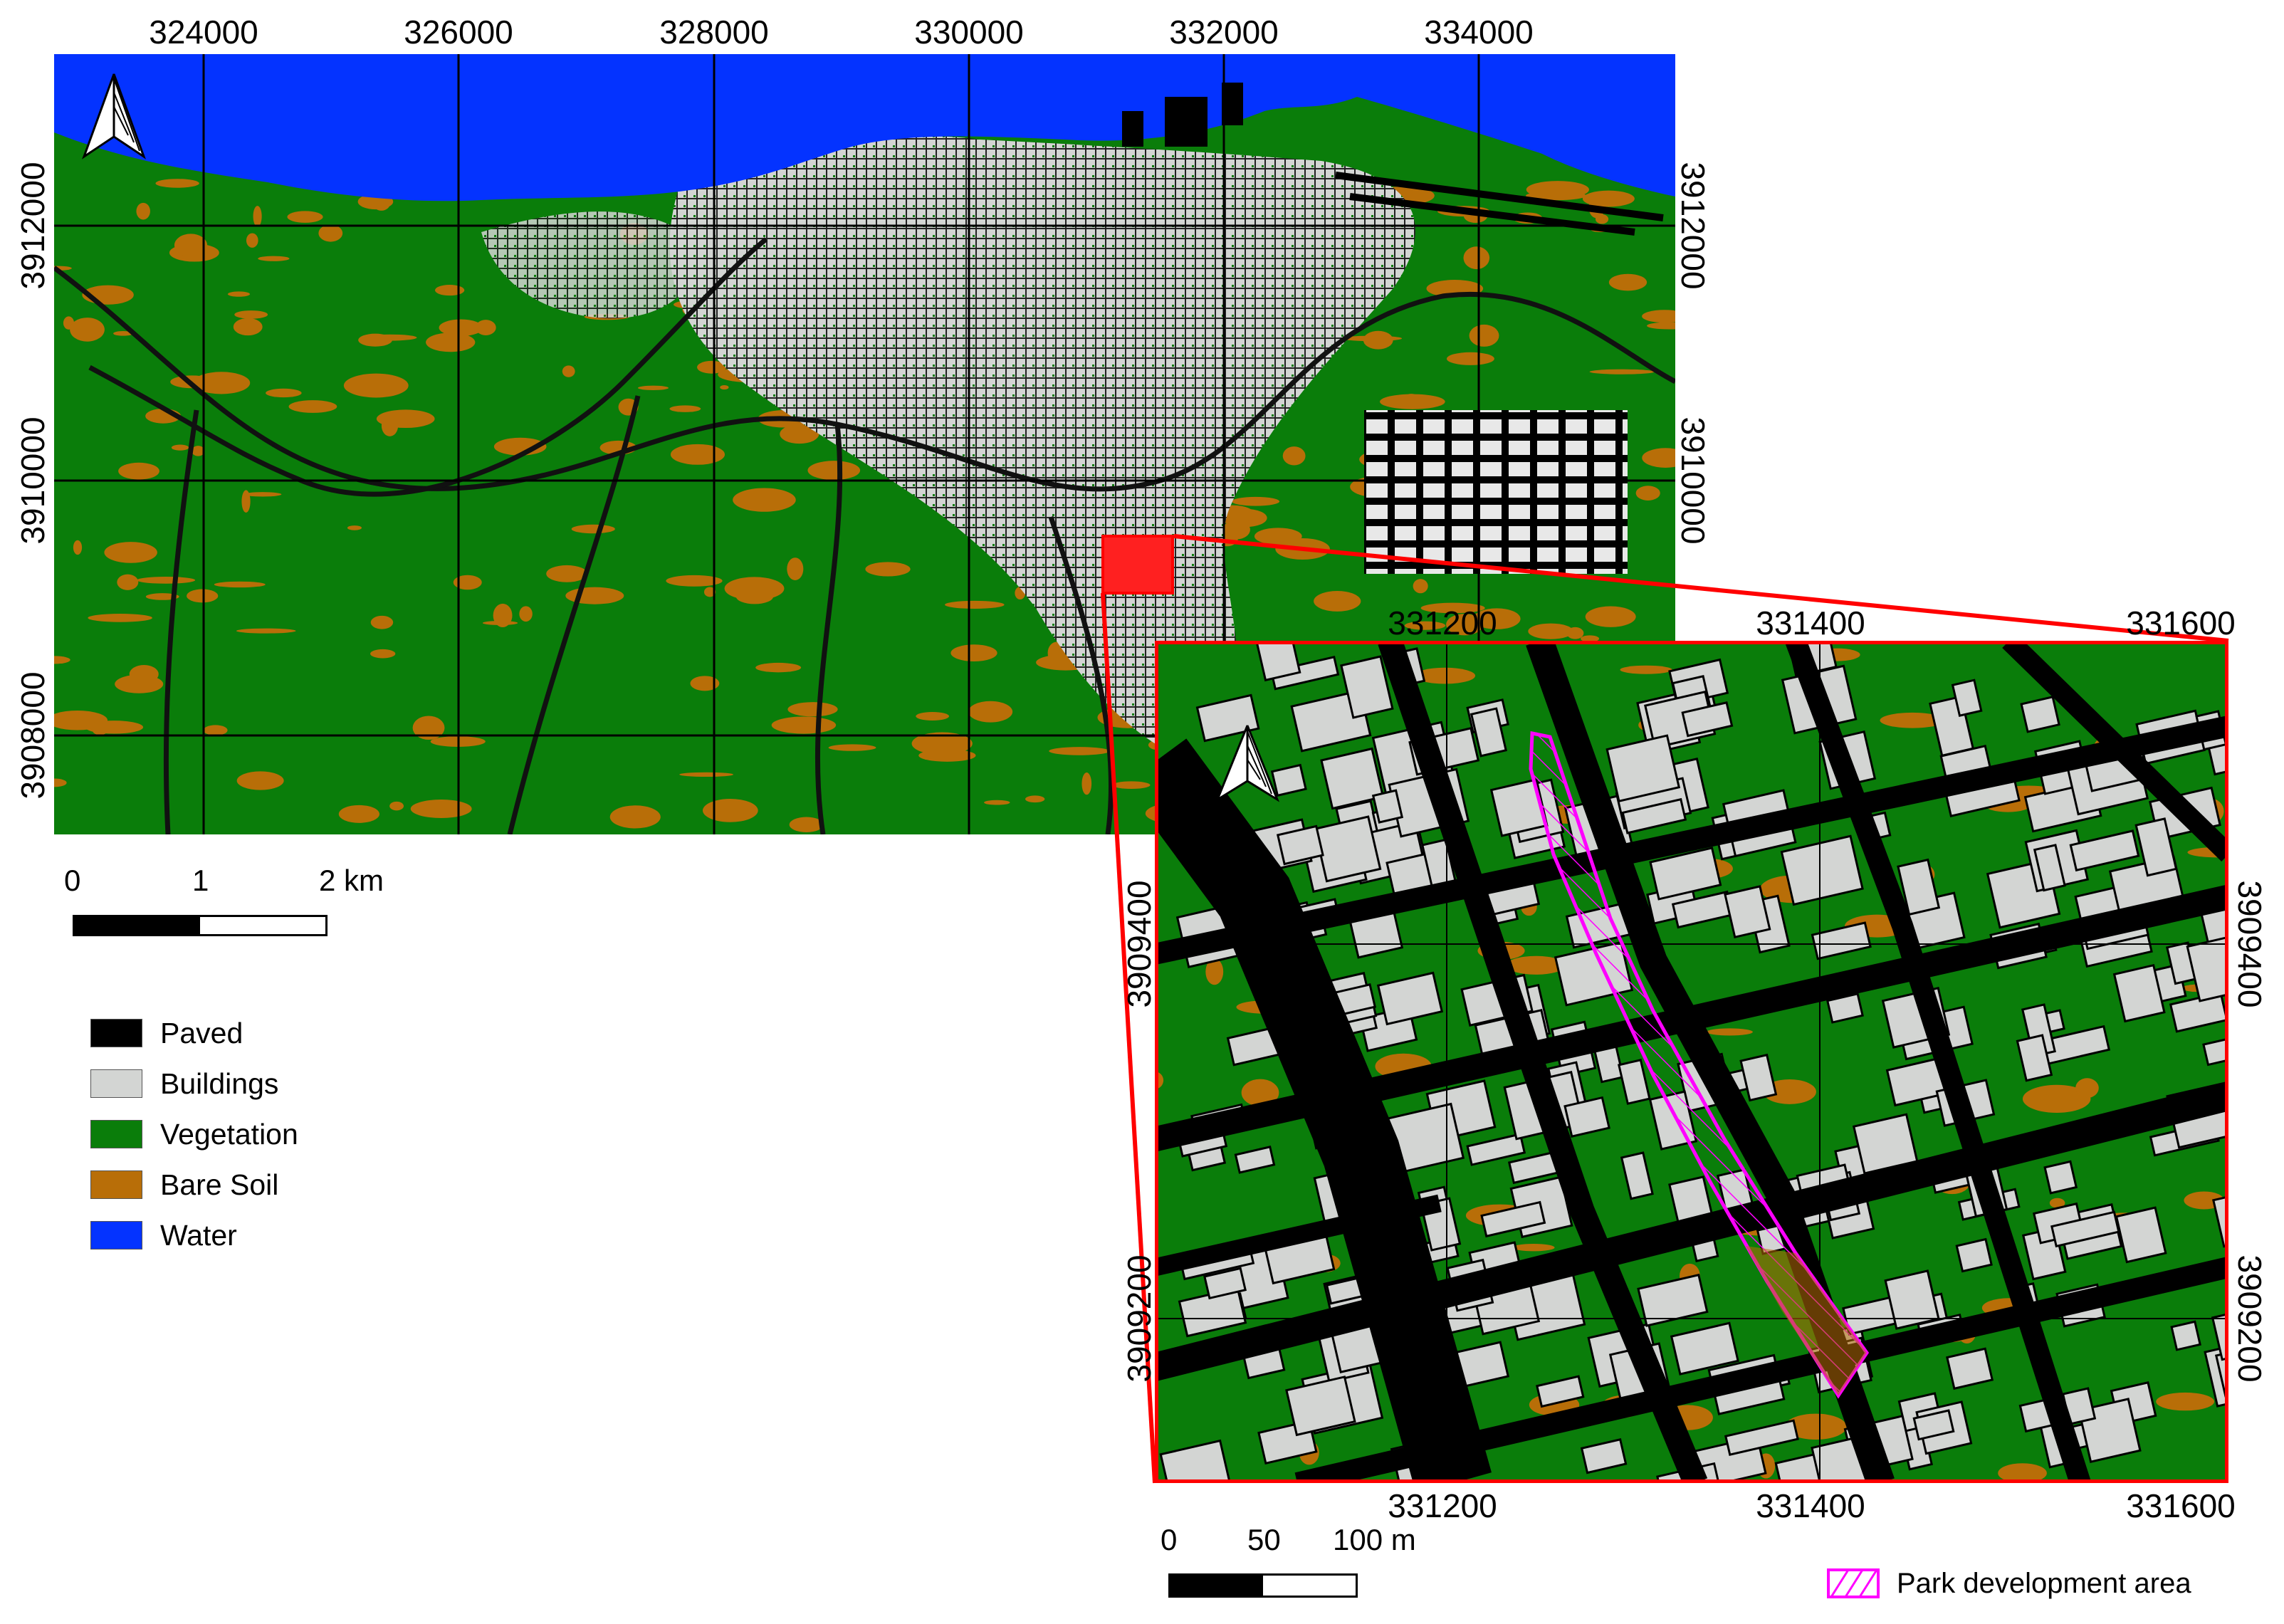  Describe the element at coordinates (2044, 1583) in the screenshot. I see `legend-label: Park development area` at that location.